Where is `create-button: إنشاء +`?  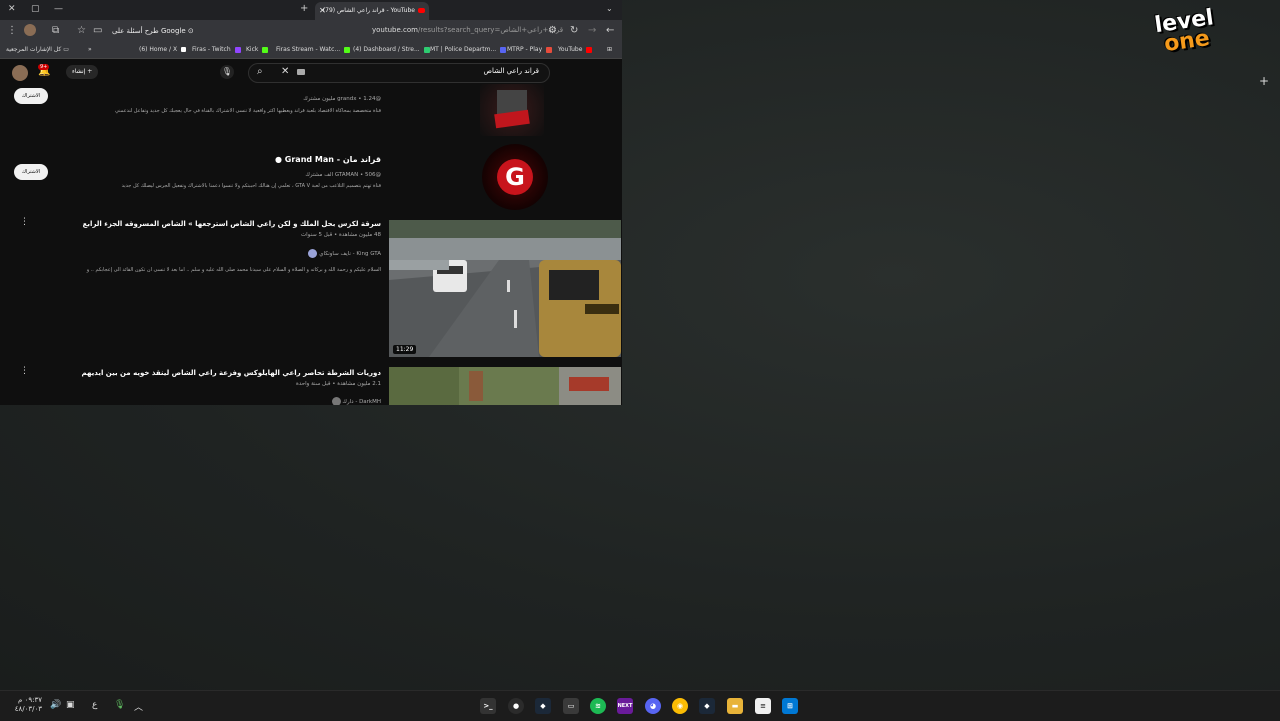
create-button: إنشاء + is located at coordinates (82, 72).